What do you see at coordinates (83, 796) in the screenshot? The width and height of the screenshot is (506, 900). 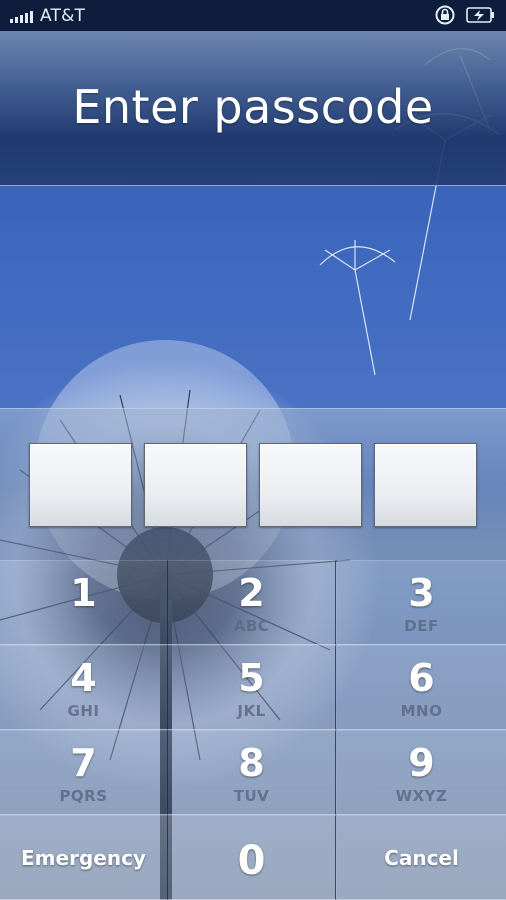 I see `key-letters: PQRS` at bounding box center [83, 796].